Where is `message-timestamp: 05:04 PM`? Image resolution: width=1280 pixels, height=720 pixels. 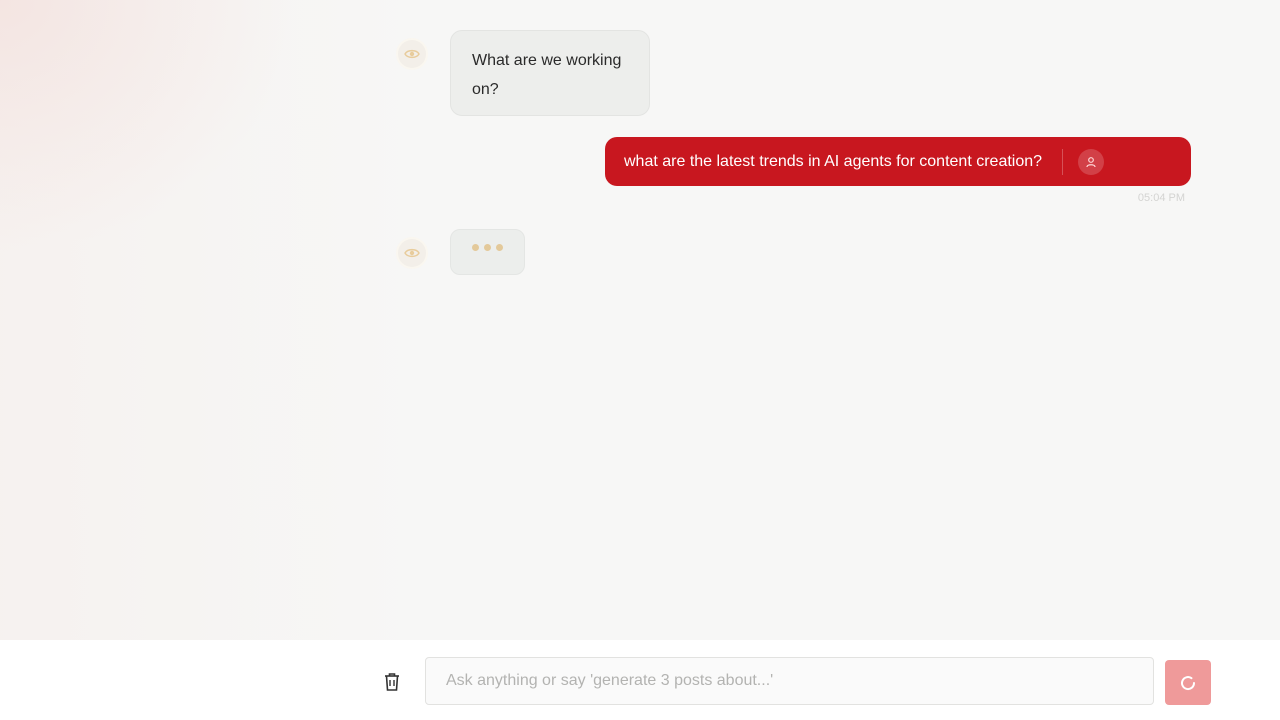 message-timestamp: 05:04 PM is located at coordinates (1161, 198).